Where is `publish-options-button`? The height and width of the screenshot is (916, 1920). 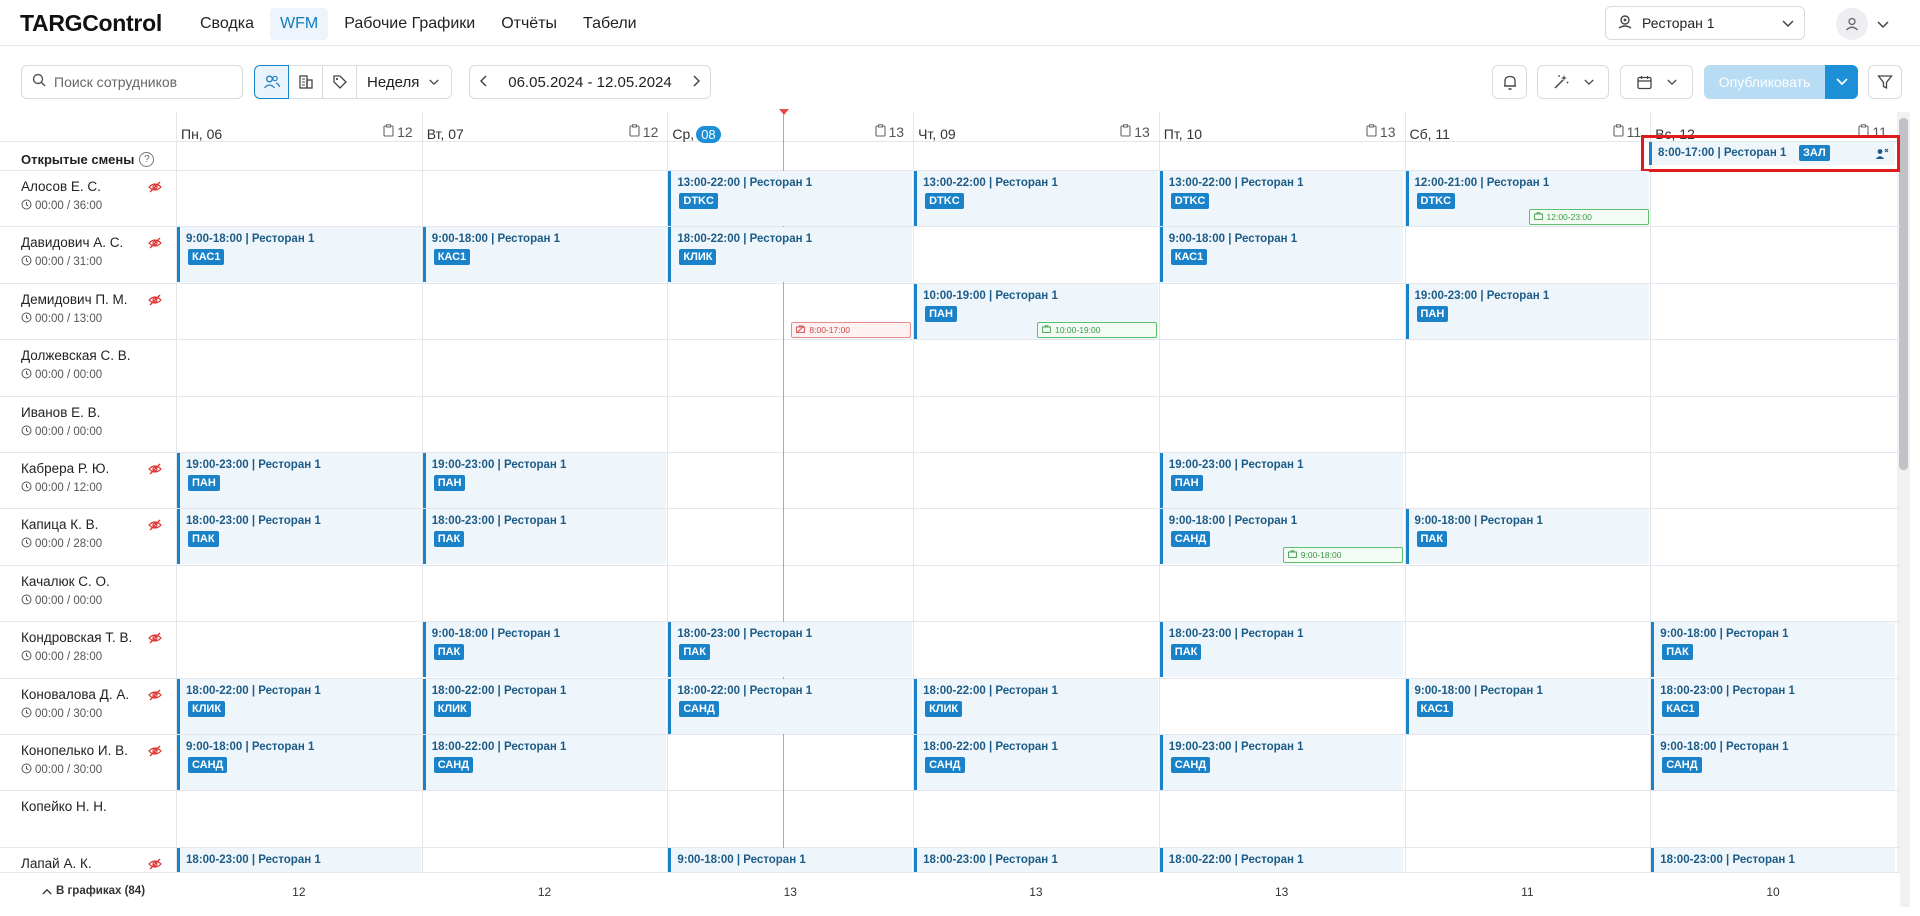
publish-options-button is located at coordinates (1841, 82).